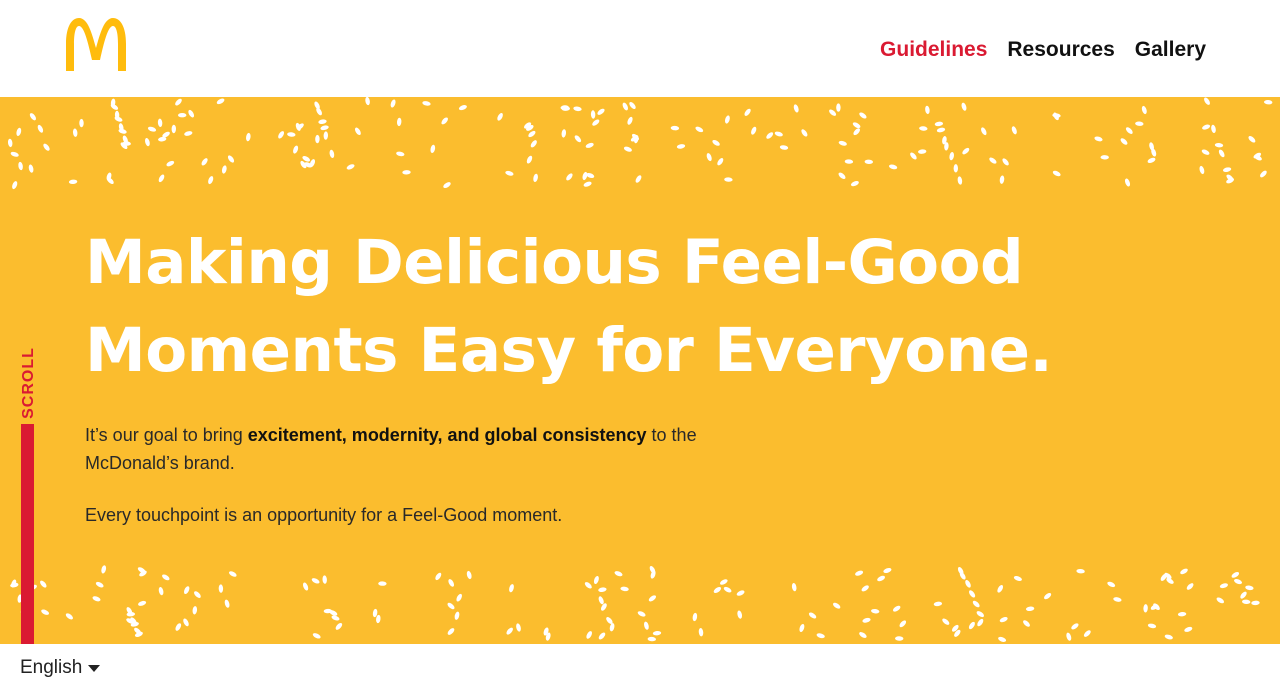 This screenshot has height=690, width=1280. I want to click on nav-item-gallery: Gallery, so click(1170, 50).